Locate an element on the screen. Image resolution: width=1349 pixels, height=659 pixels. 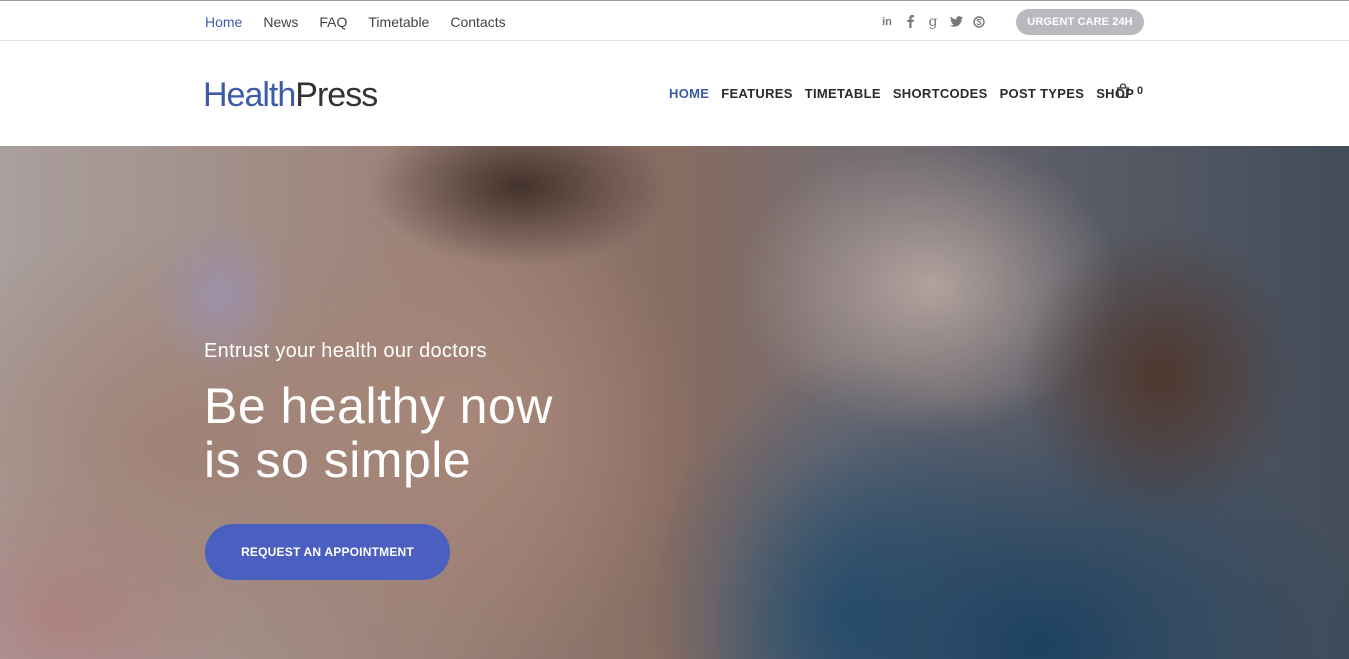
top-nav-faq: FAQ is located at coordinates (333, 22).